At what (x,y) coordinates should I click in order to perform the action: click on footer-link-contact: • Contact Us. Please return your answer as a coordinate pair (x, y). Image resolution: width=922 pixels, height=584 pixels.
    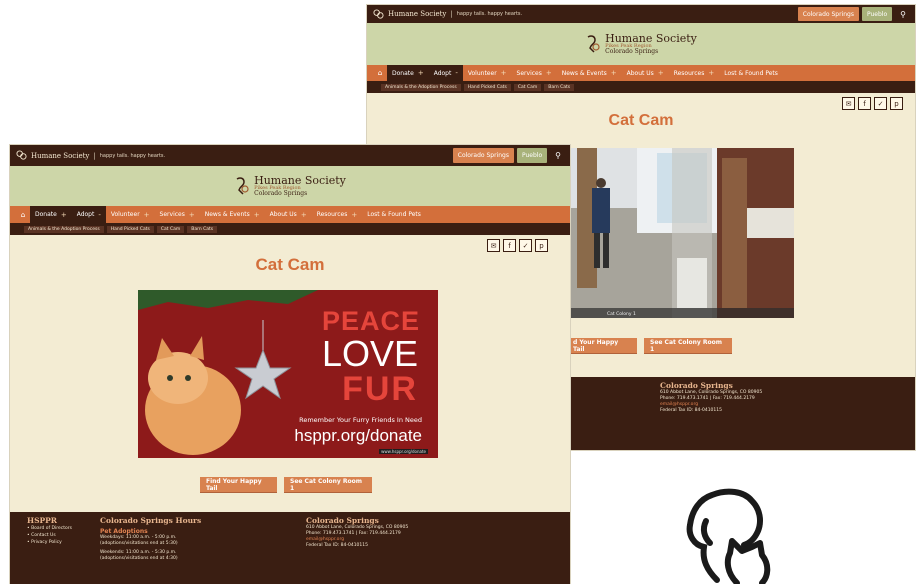
    Looking at the image, I should click on (49, 535).